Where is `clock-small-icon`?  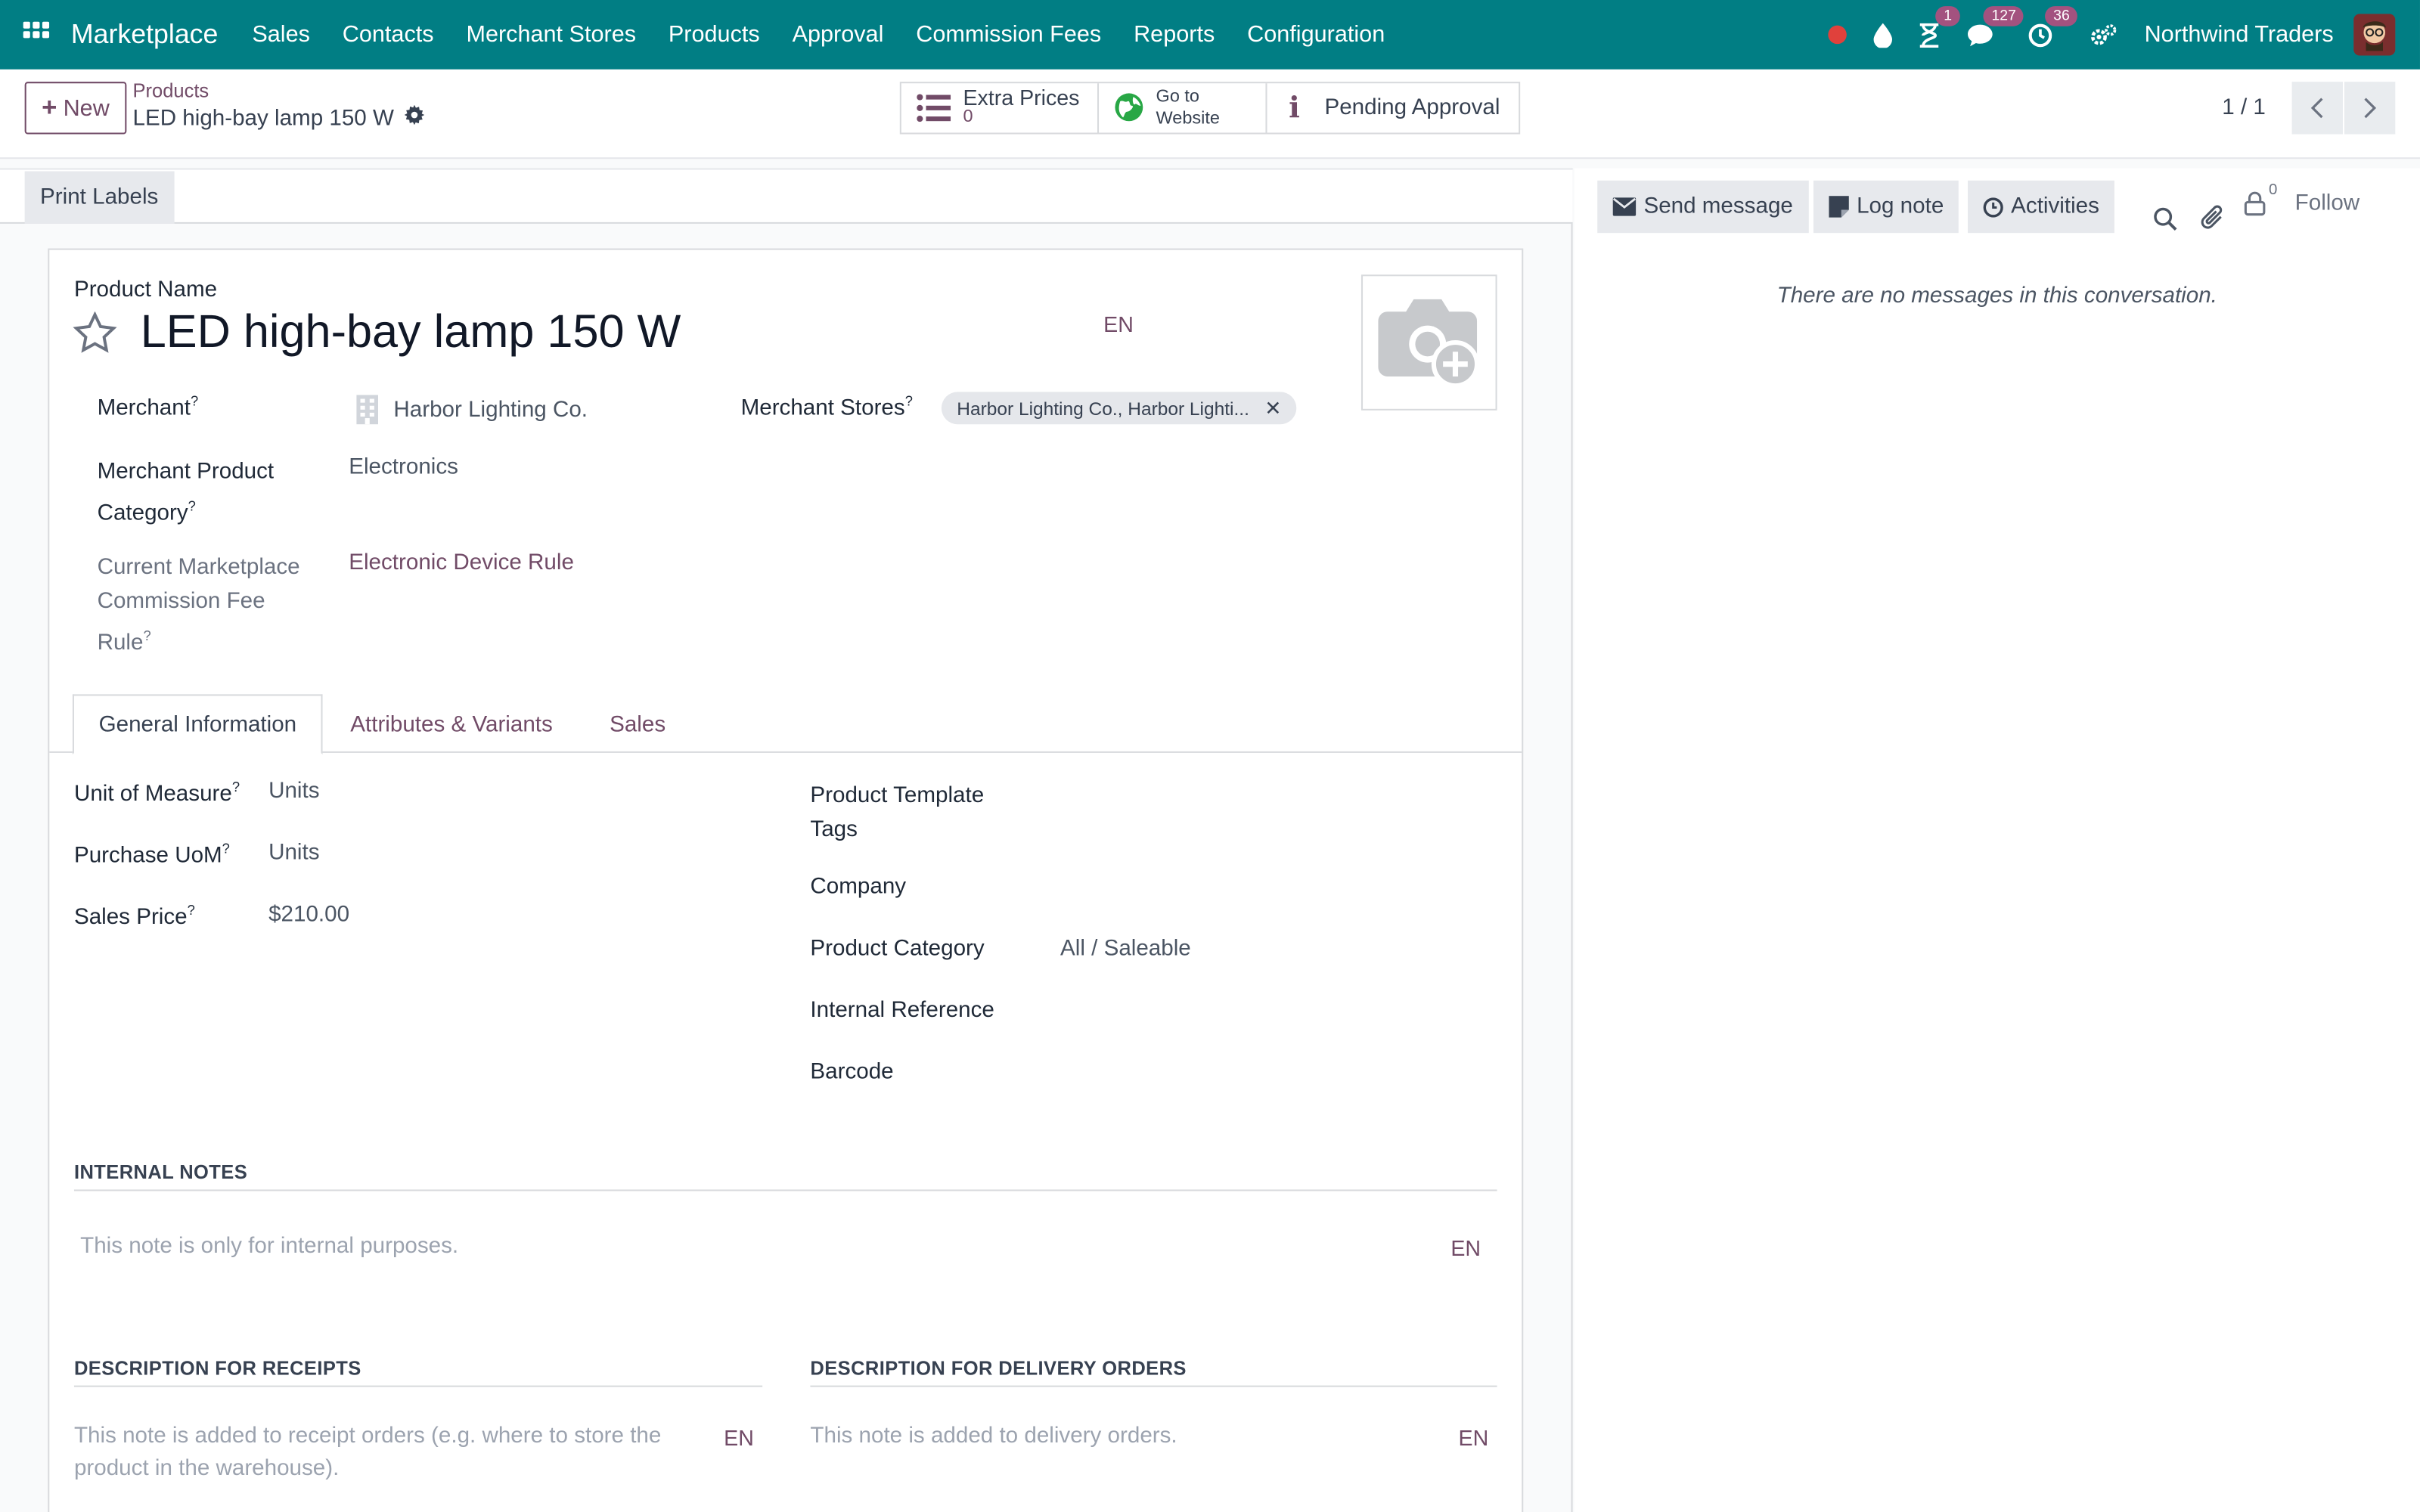 clock-small-icon is located at coordinates (1993, 207).